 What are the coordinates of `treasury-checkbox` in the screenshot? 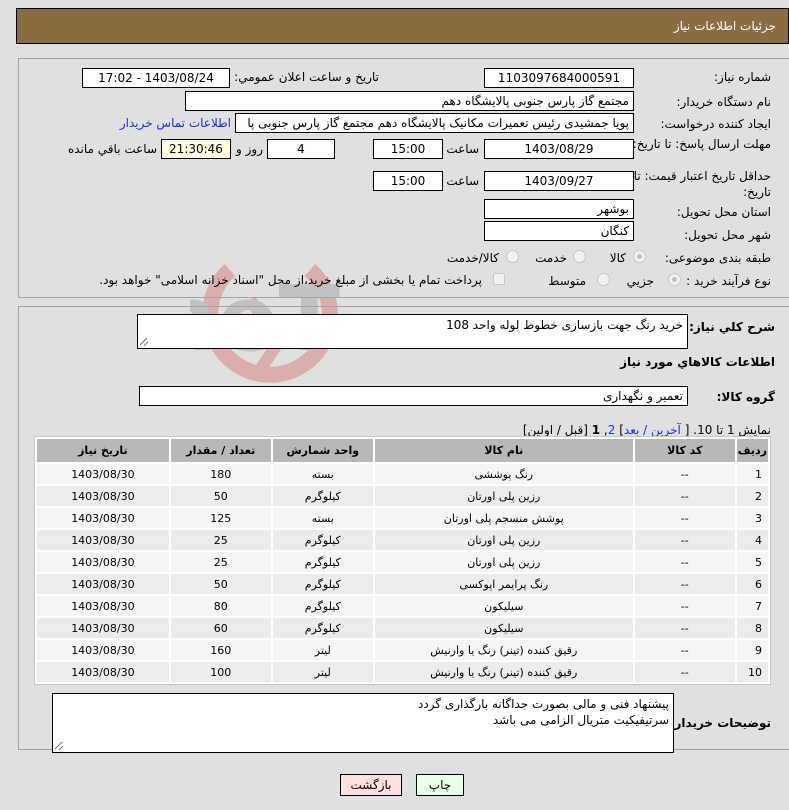 It's located at (499, 279).